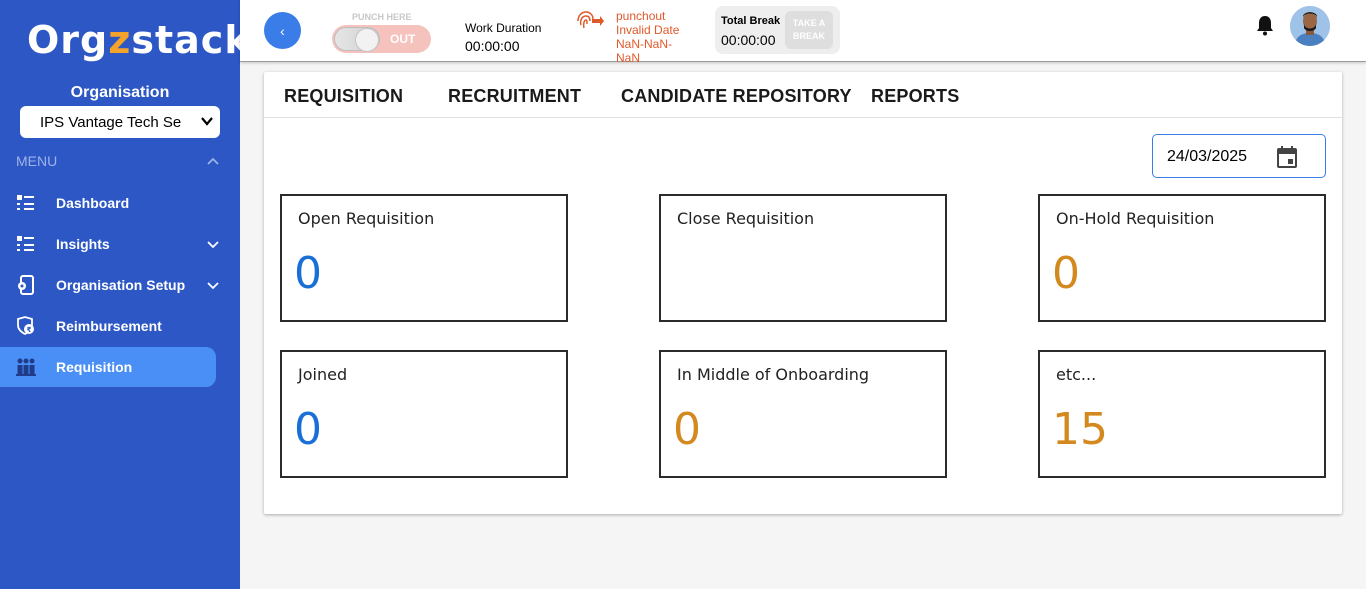 This screenshot has height=589, width=1366. I want to click on stat-card-joined: Joined 0, so click(424, 414).